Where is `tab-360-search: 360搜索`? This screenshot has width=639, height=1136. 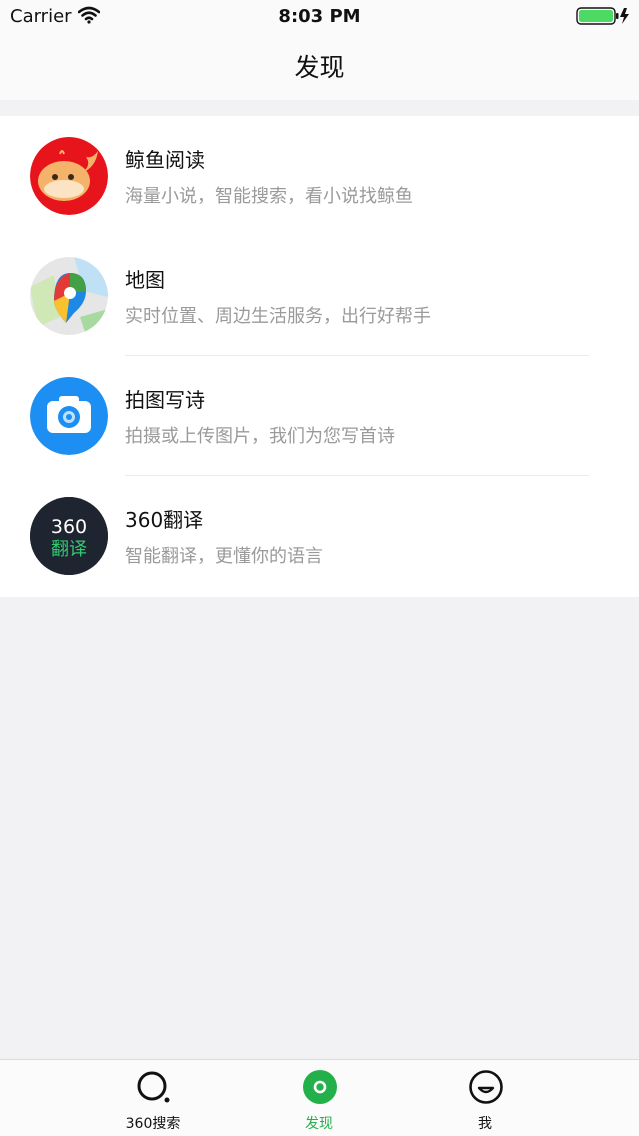 tab-360-search: 360搜索 is located at coordinates (153, 1098).